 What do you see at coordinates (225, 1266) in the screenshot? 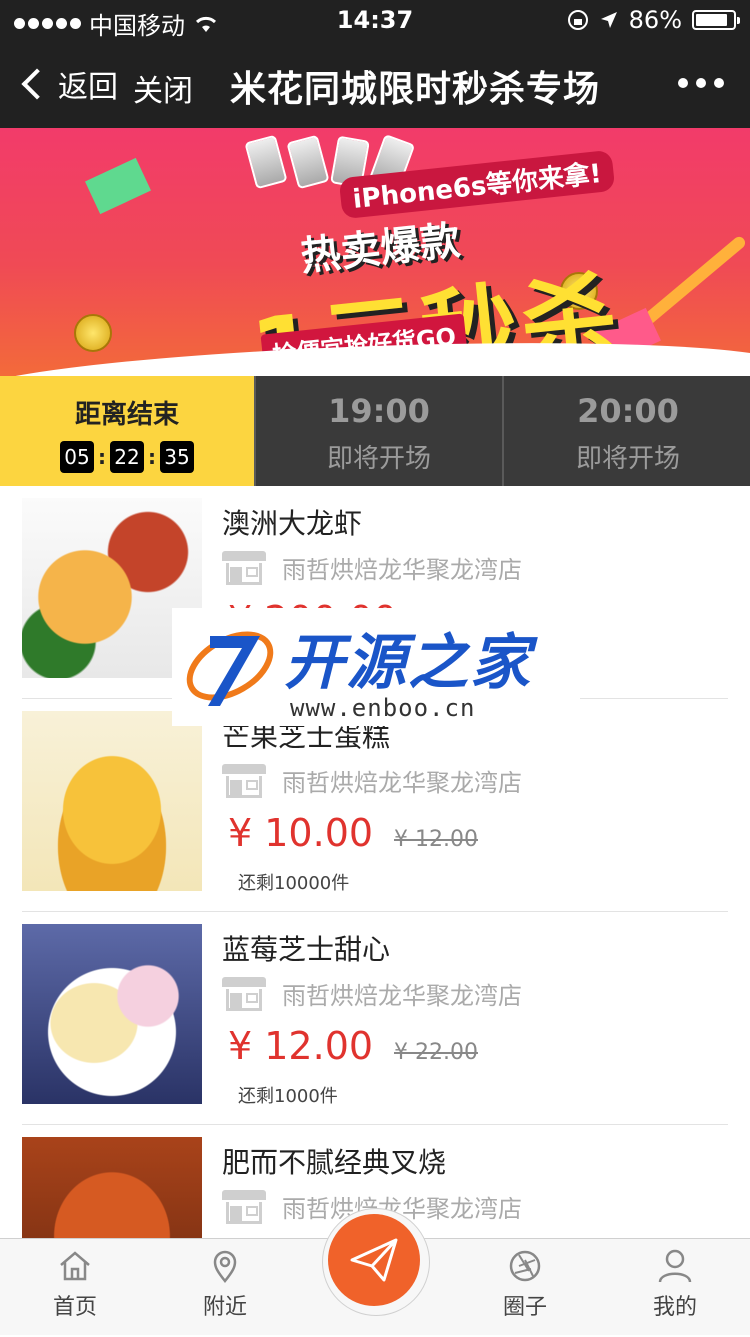
I see `location-pin-icon` at bounding box center [225, 1266].